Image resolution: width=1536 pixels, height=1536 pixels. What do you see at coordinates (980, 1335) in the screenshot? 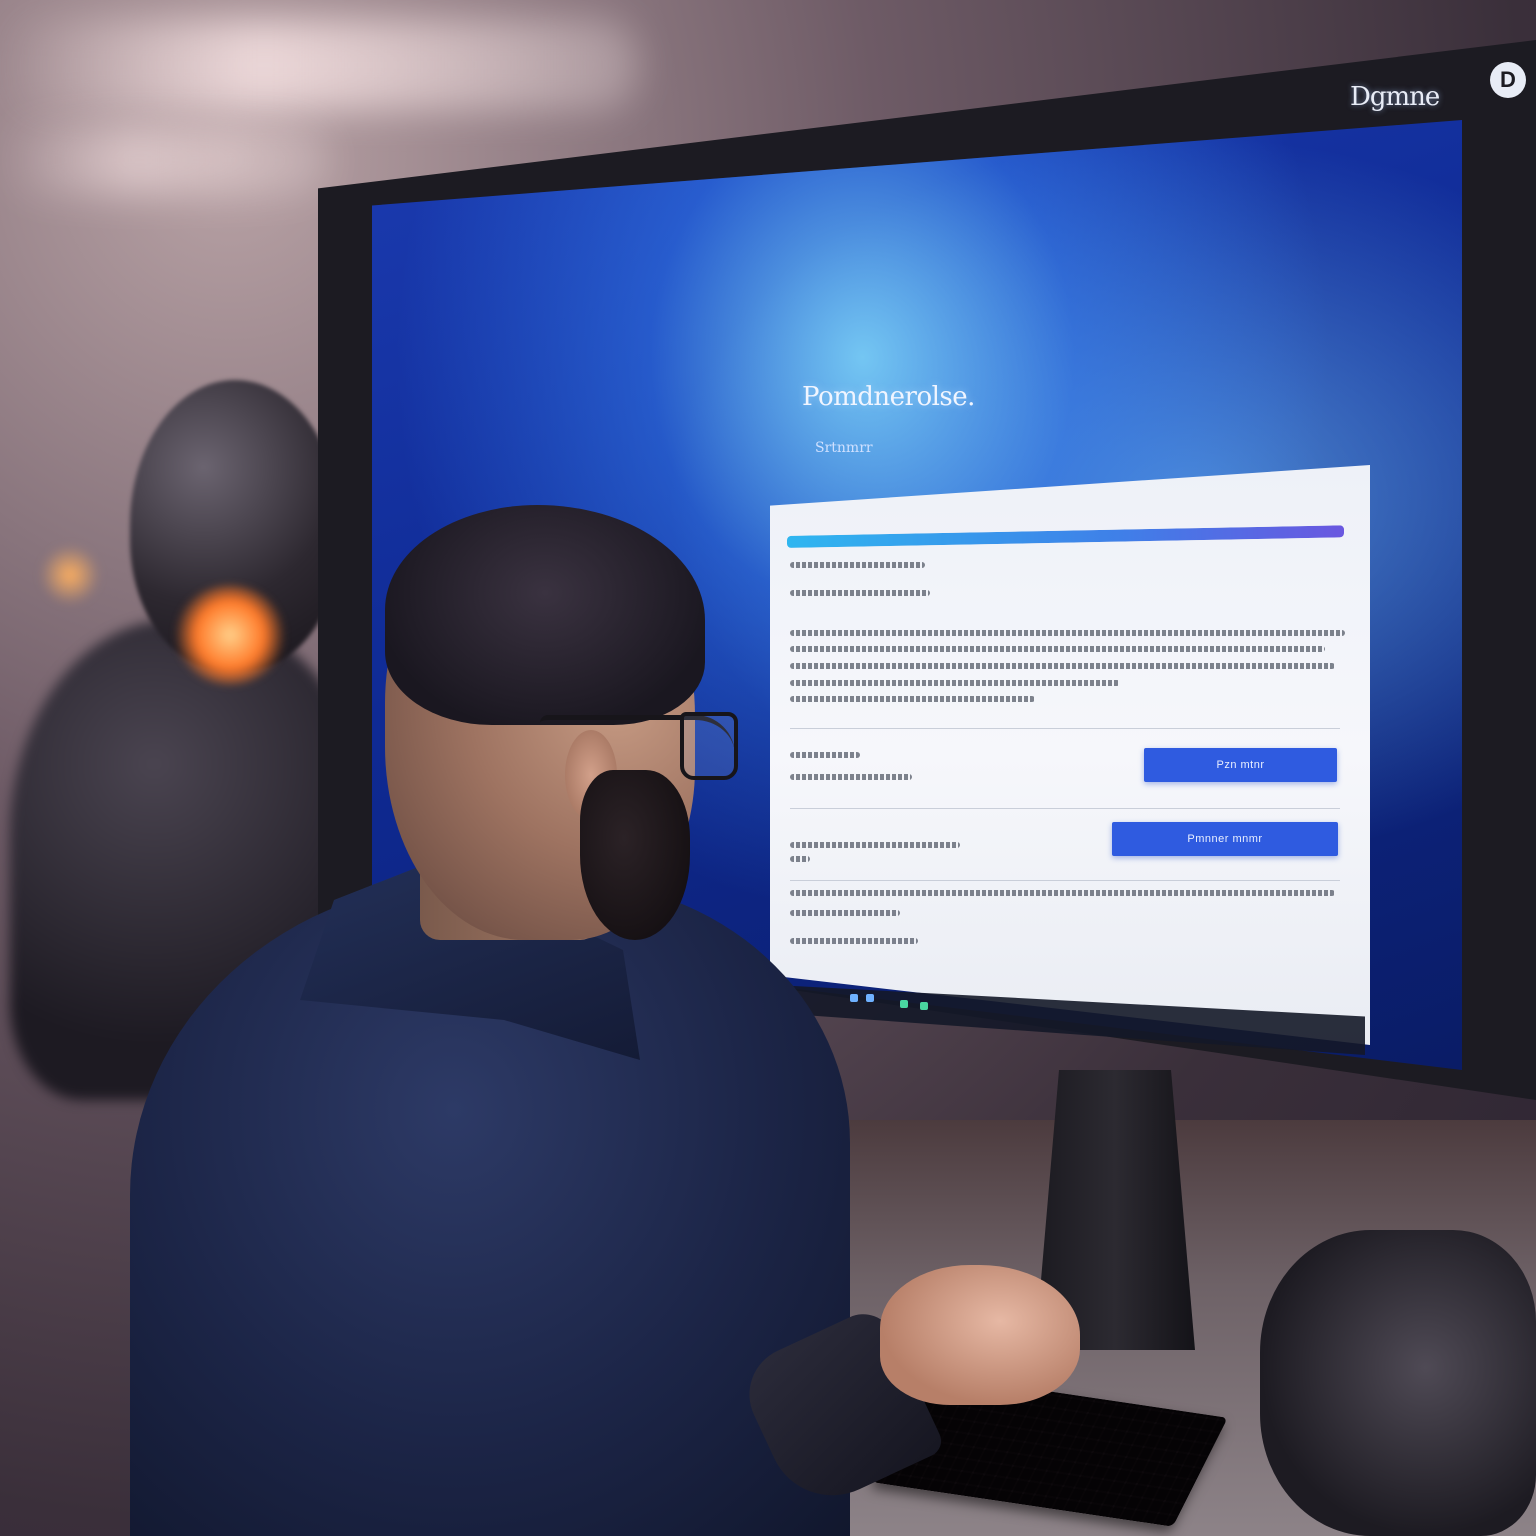
I see `person-hand` at bounding box center [980, 1335].